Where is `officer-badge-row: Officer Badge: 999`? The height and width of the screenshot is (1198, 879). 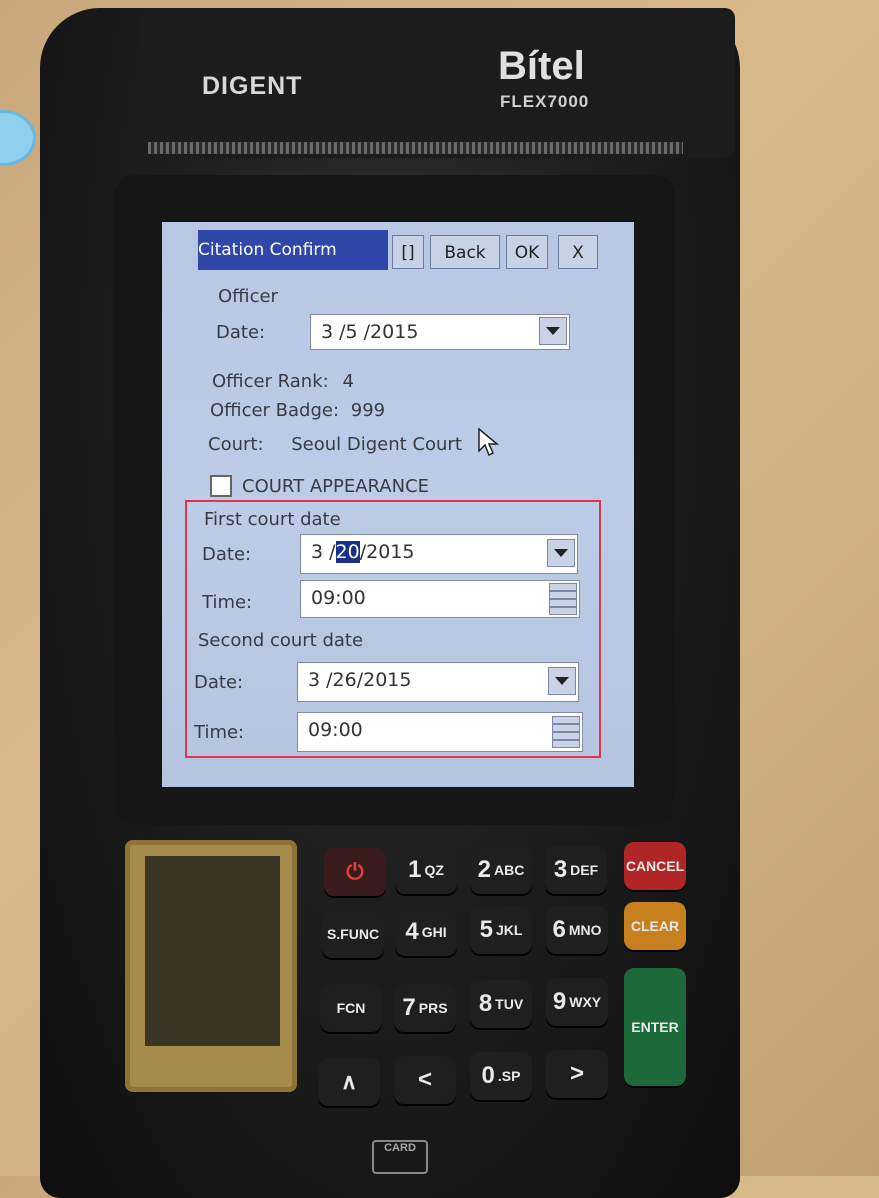
officer-badge-row: Officer Badge: 999 is located at coordinates (297, 410).